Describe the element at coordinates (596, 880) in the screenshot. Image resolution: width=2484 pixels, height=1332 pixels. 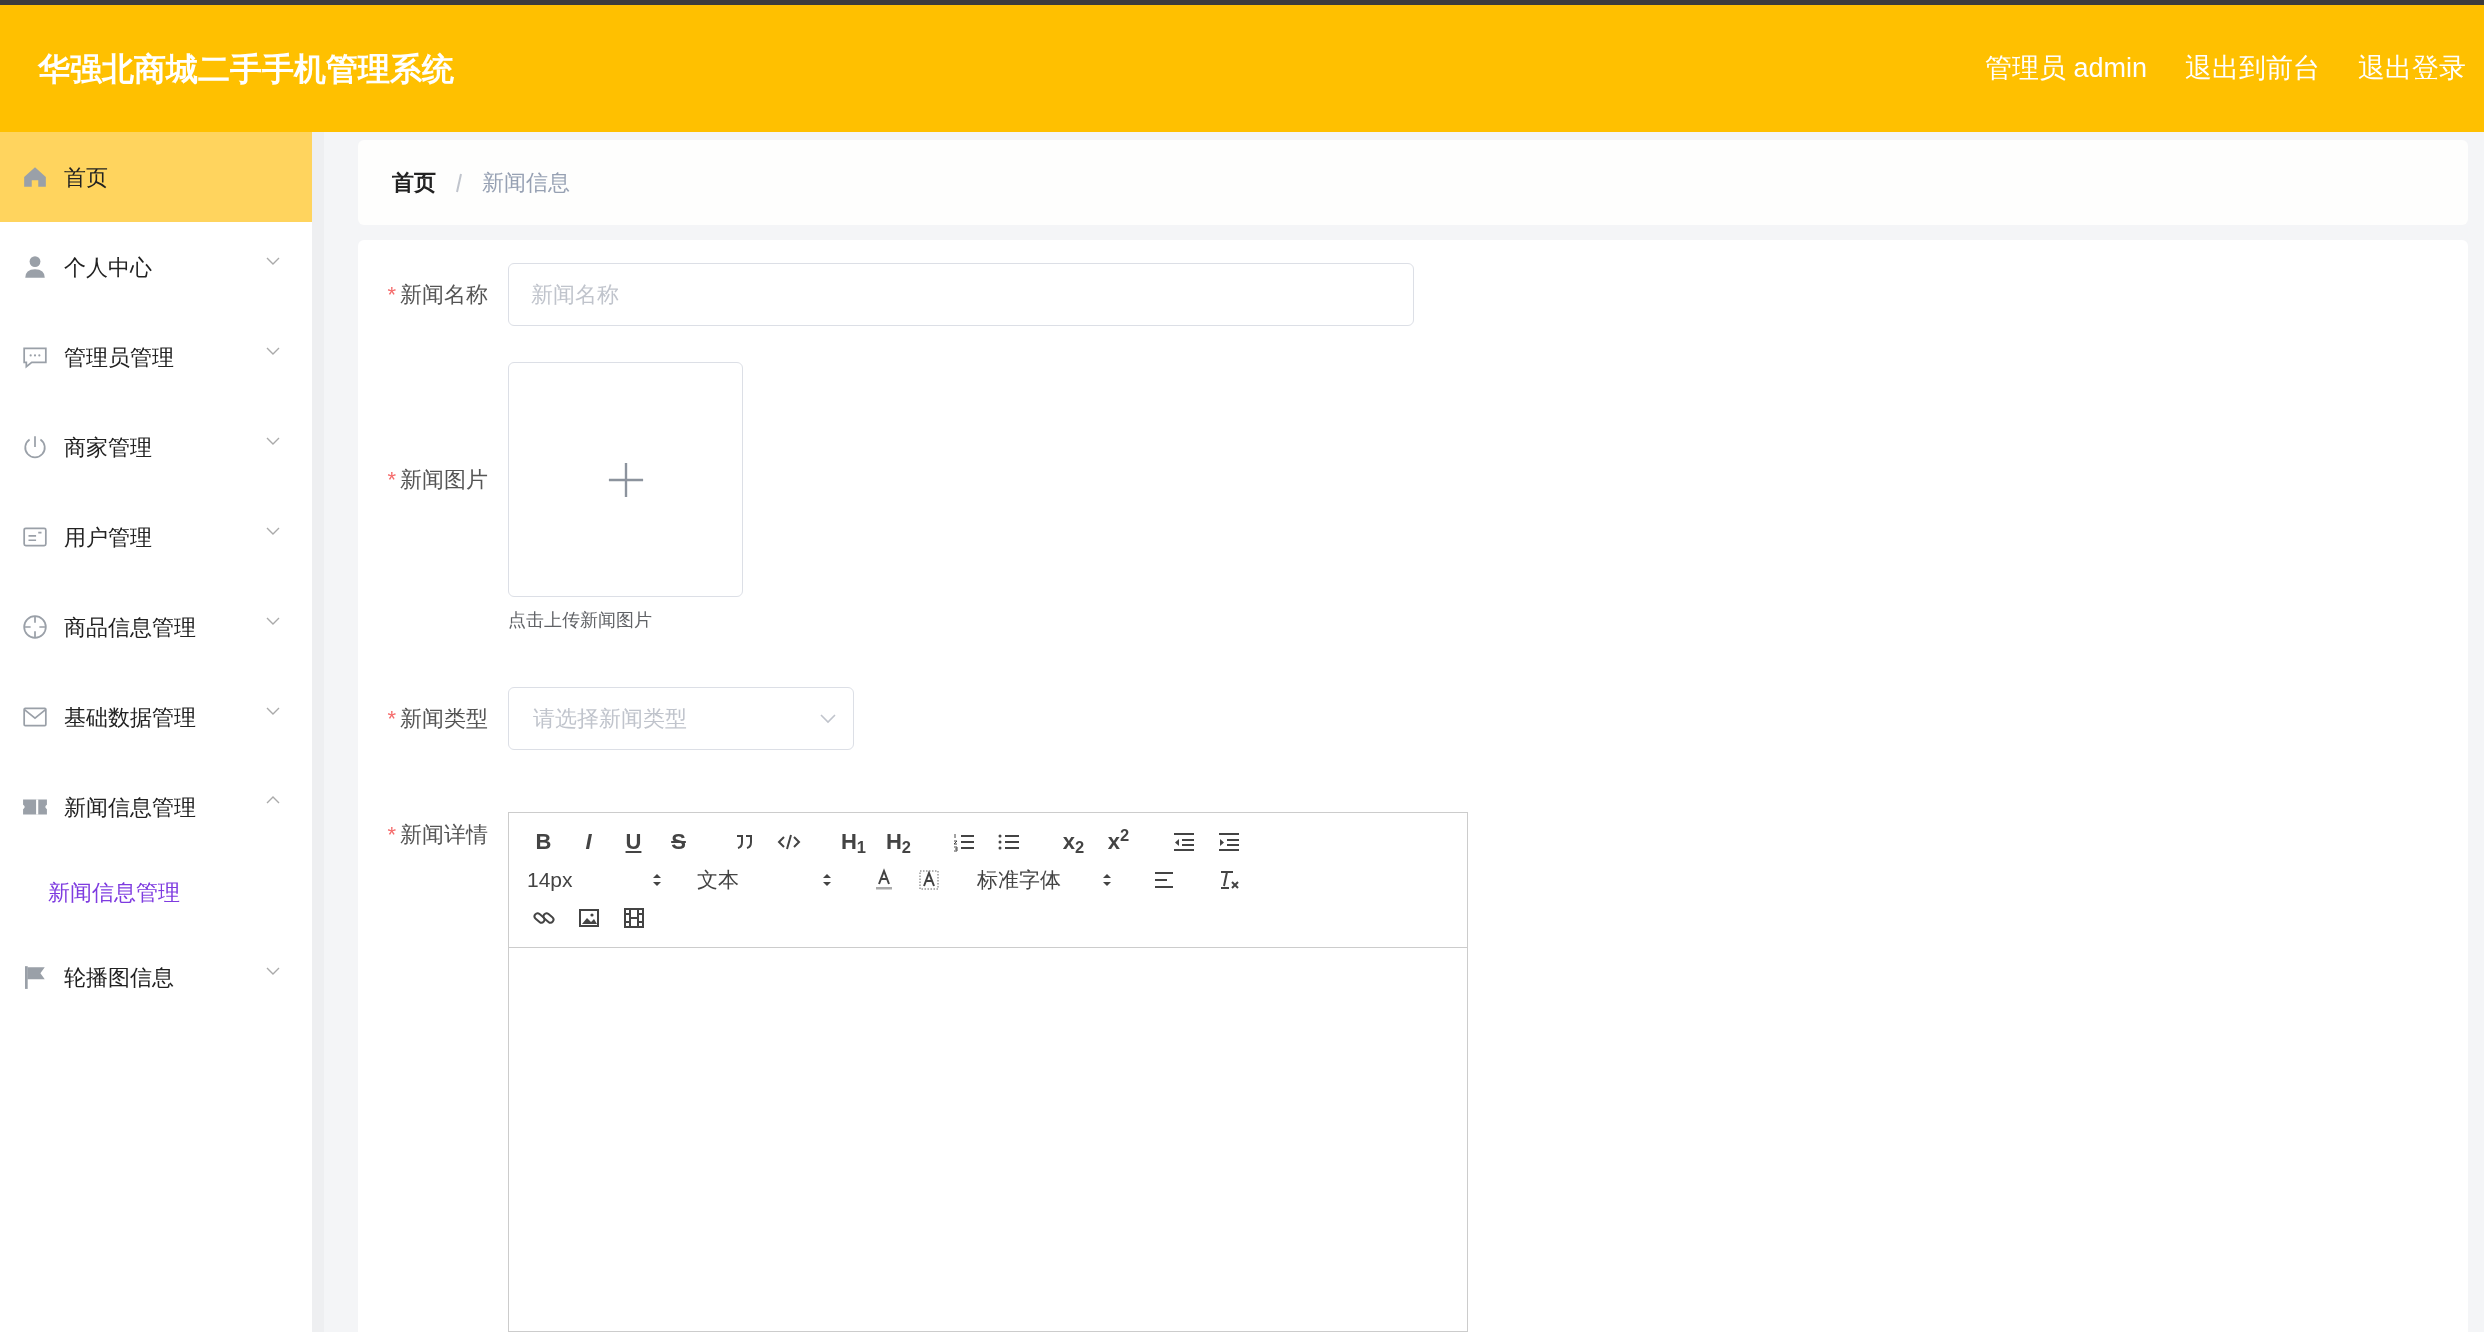
I see `dropdown-picker: 14px` at that location.